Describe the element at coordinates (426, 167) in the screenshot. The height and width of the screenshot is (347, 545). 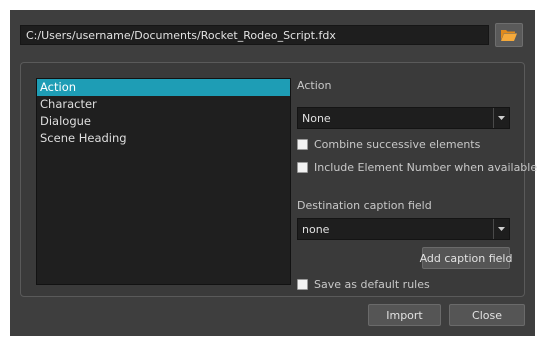
I see `include-element-number-label: Include Element Number when available` at that location.